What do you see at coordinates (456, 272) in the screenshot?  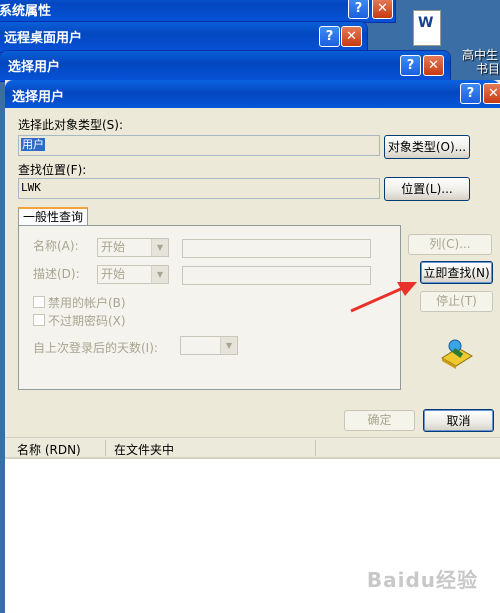 I see `find-now-button: 立即查找(N)` at bounding box center [456, 272].